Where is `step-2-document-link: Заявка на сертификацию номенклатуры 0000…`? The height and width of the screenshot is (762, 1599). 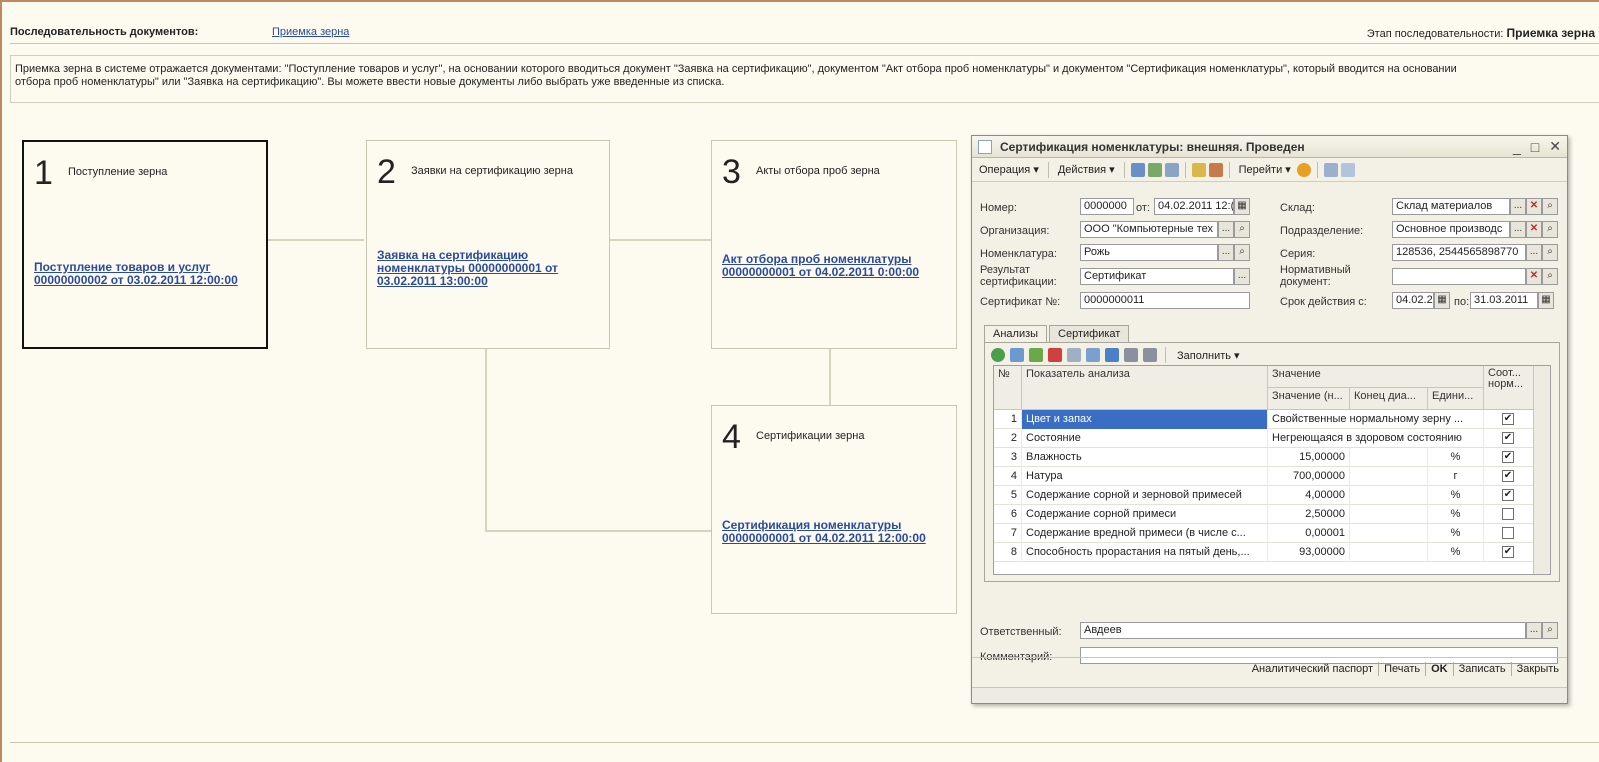
step-2-document-link: Заявка на сертификацию номенклатуры 0000… is located at coordinates (489, 268).